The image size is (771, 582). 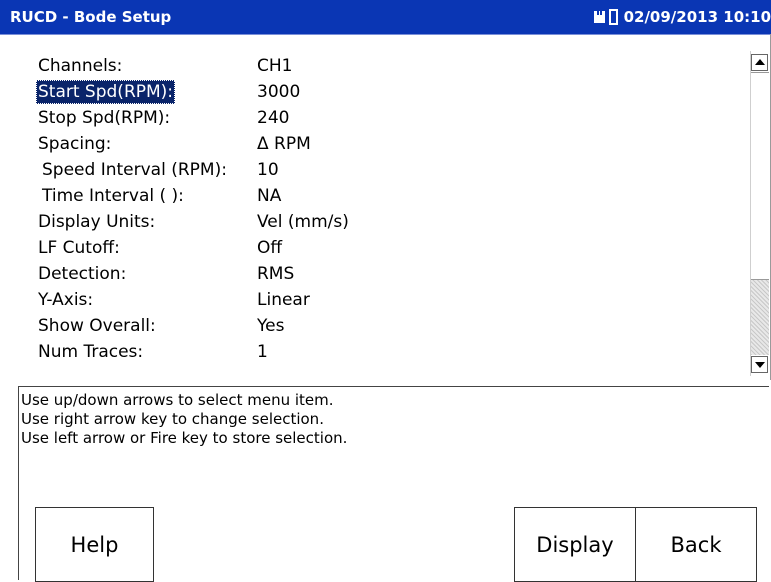 I want to click on arrow-down-icon, so click(x=760, y=365).